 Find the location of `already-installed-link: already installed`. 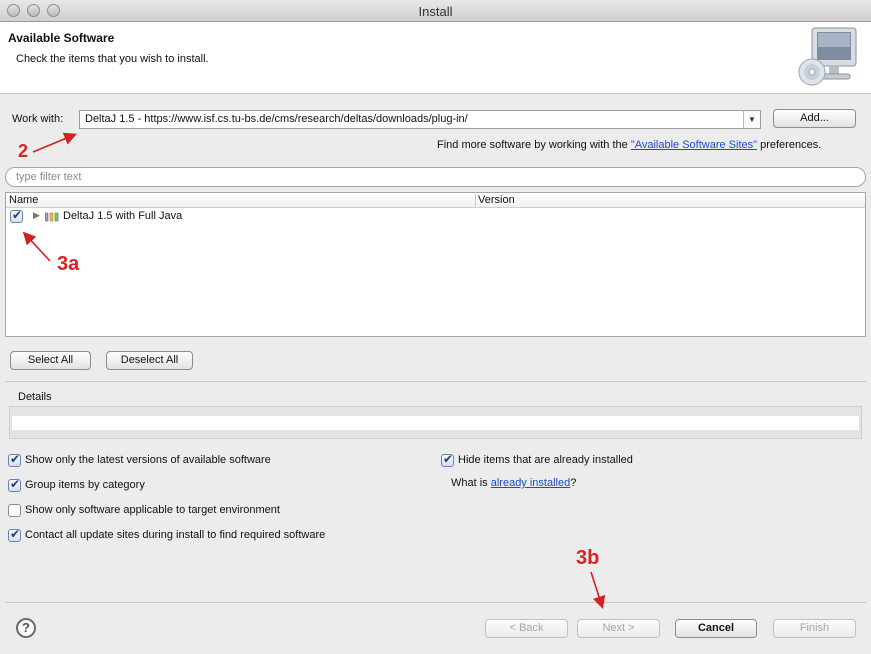

already-installed-link: already installed is located at coordinates (531, 483).